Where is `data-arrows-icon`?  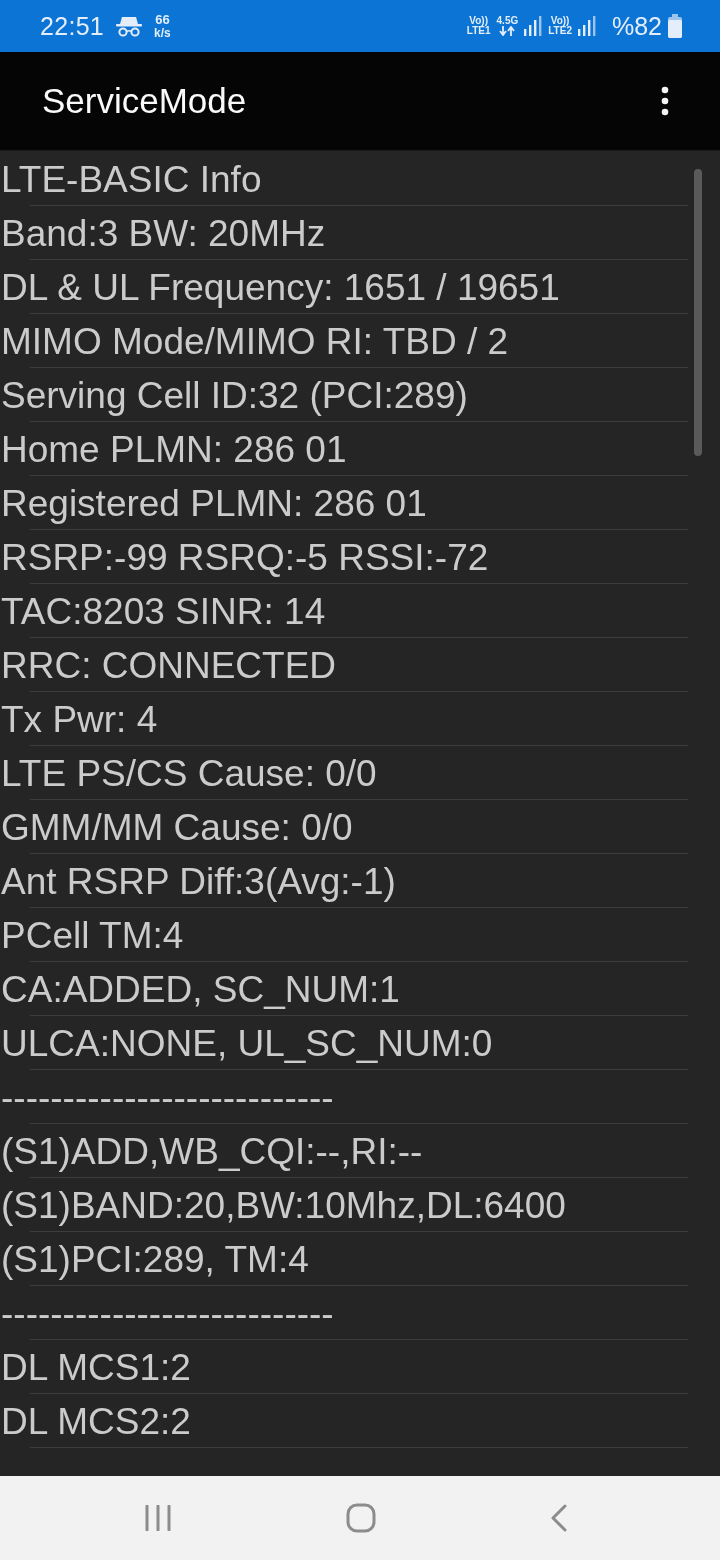 data-arrows-icon is located at coordinates (507, 31).